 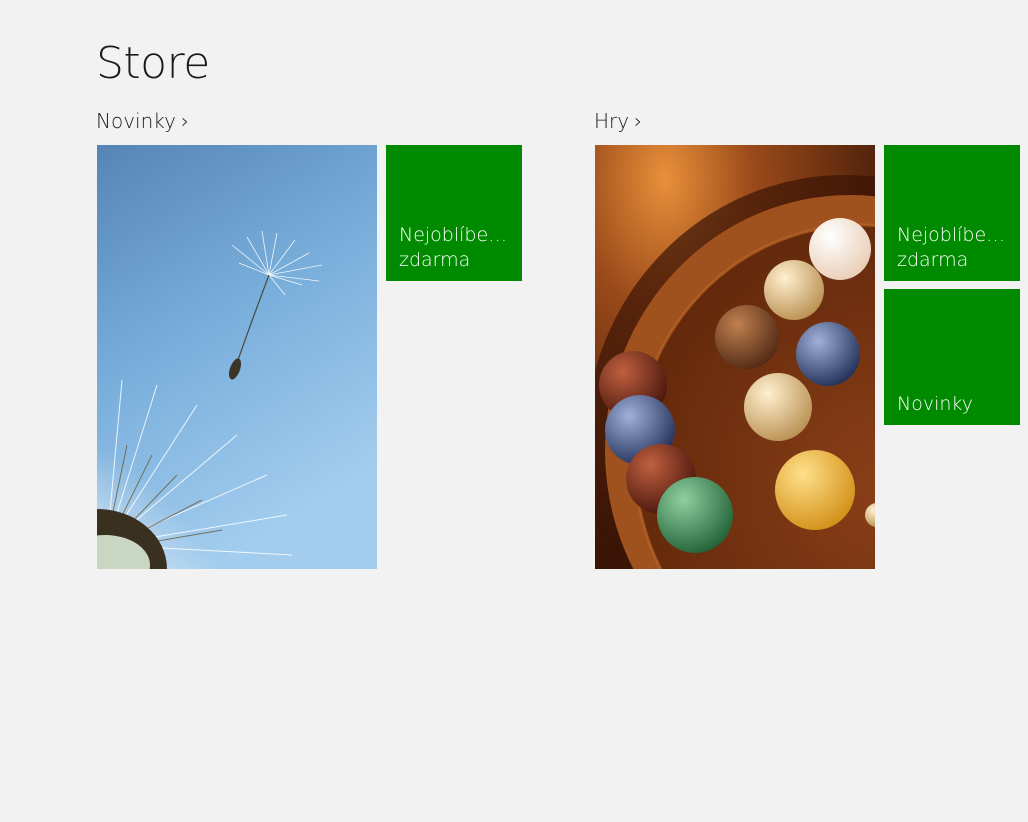 What do you see at coordinates (136, 121) in the screenshot?
I see `group-header-label: Novinky` at bounding box center [136, 121].